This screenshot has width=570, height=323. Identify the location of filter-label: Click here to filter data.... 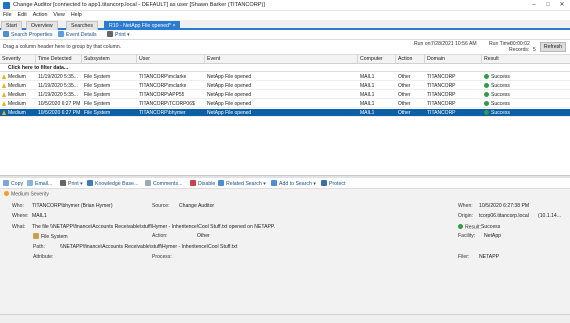
(38, 68).